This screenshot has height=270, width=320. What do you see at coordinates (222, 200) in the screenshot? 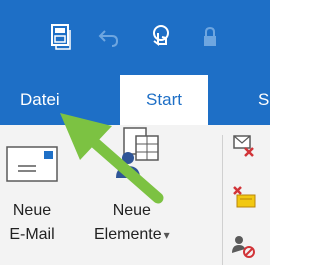
I see `ribbon-group-divider` at bounding box center [222, 200].